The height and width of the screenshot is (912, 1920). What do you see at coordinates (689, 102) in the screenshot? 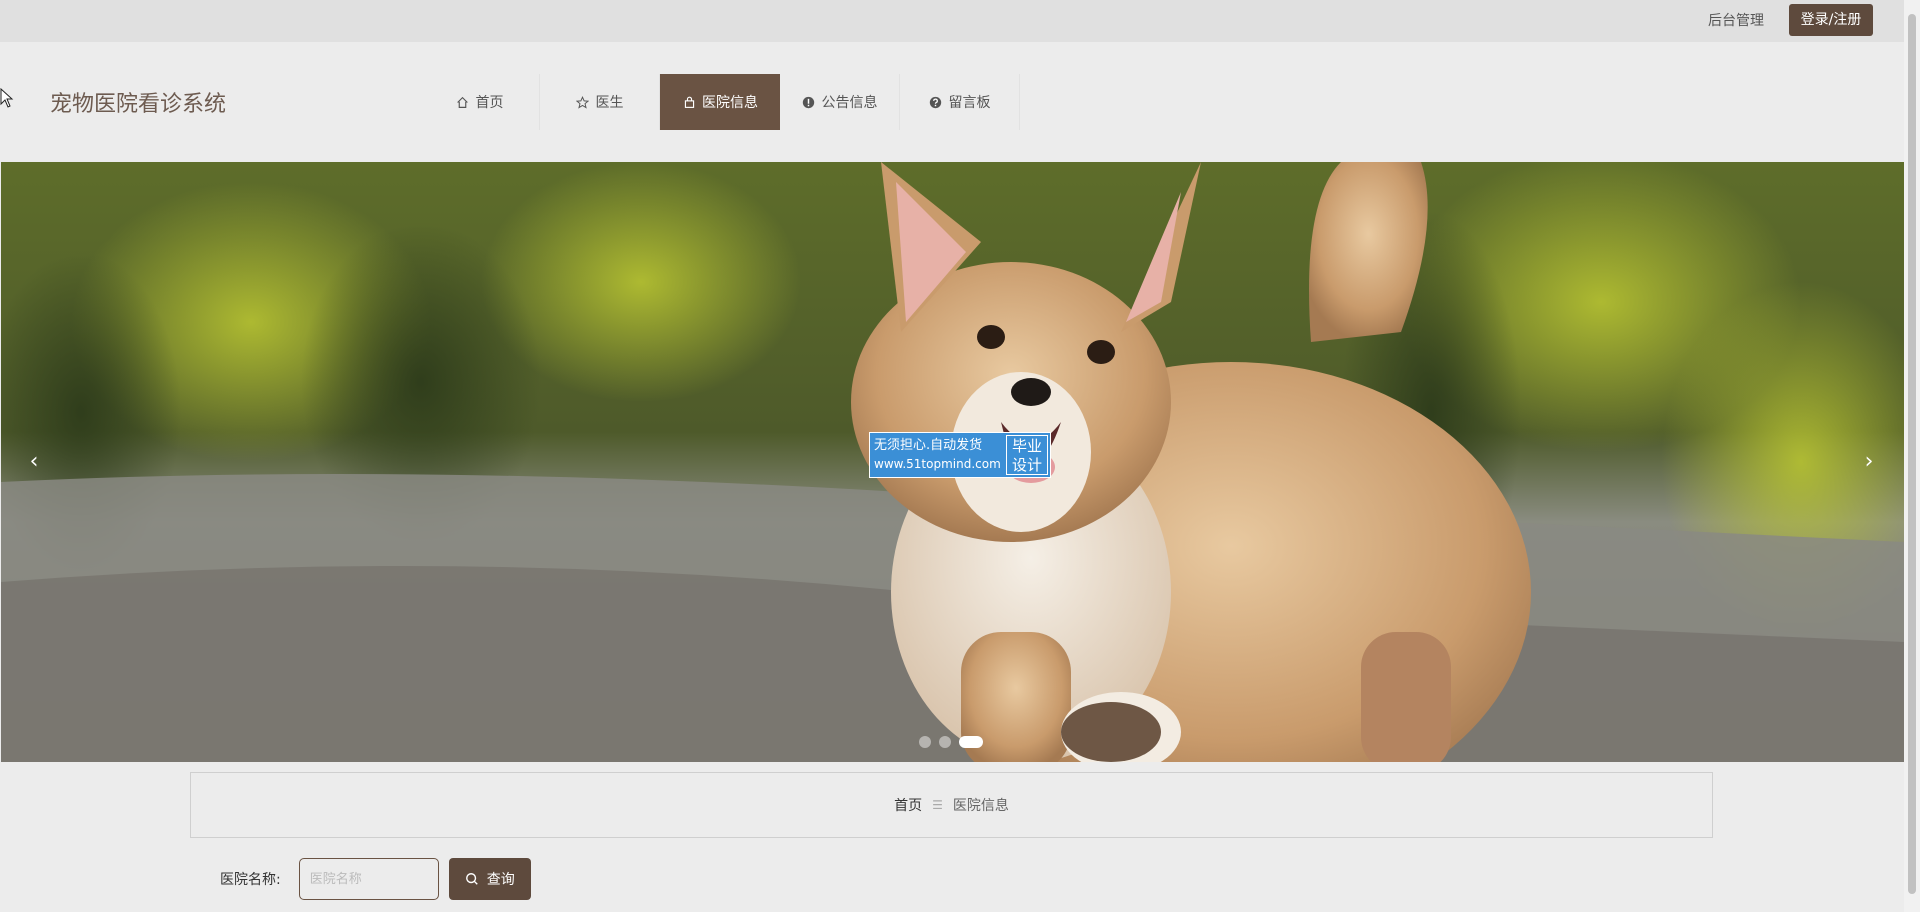
I see `bag-icon` at bounding box center [689, 102].